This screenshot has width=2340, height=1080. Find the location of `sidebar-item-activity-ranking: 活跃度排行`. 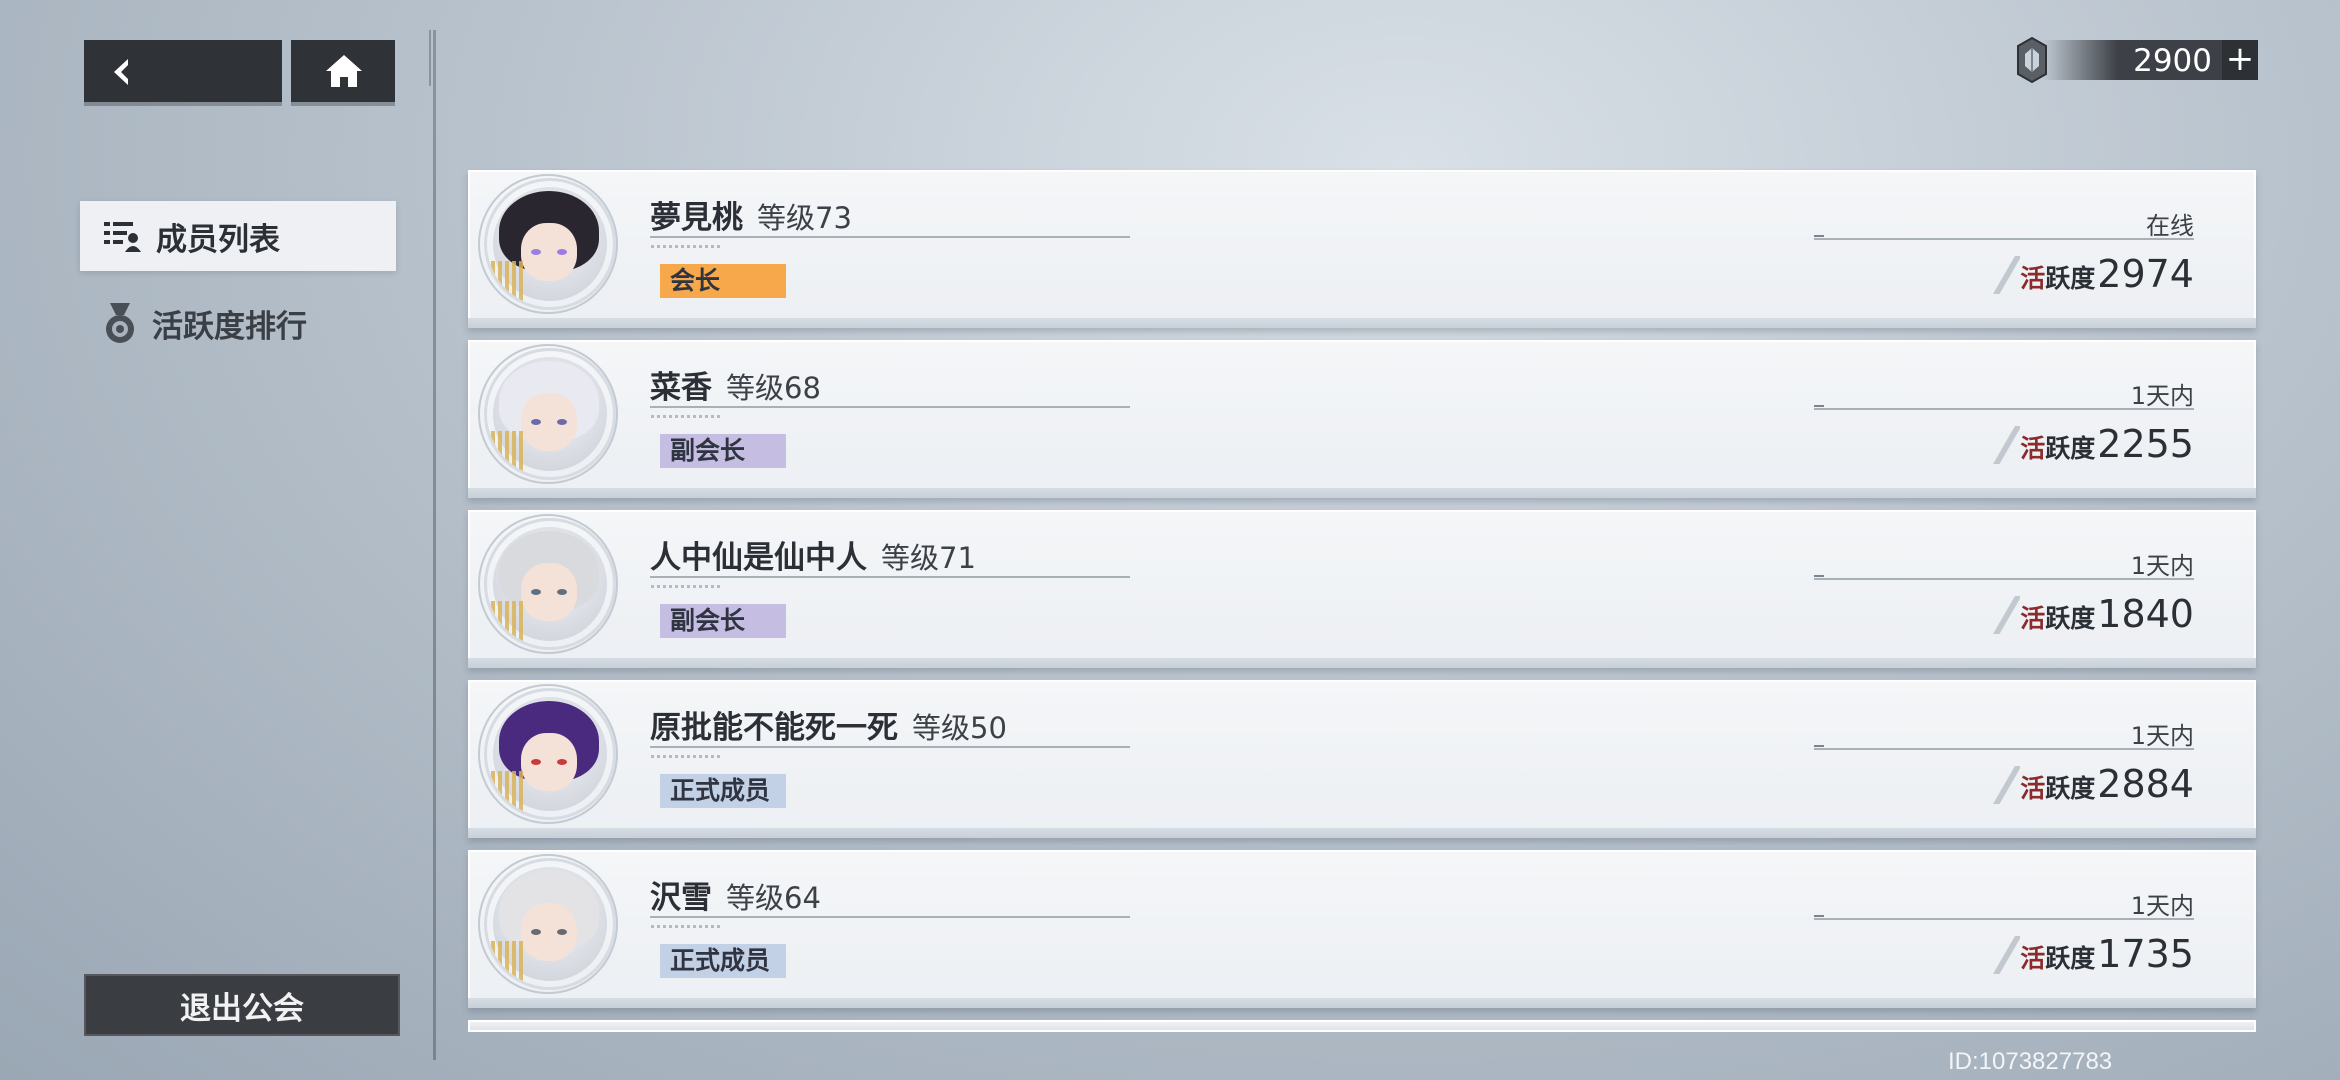

sidebar-item-activity-ranking: 活跃度排行 is located at coordinates (238, 323).